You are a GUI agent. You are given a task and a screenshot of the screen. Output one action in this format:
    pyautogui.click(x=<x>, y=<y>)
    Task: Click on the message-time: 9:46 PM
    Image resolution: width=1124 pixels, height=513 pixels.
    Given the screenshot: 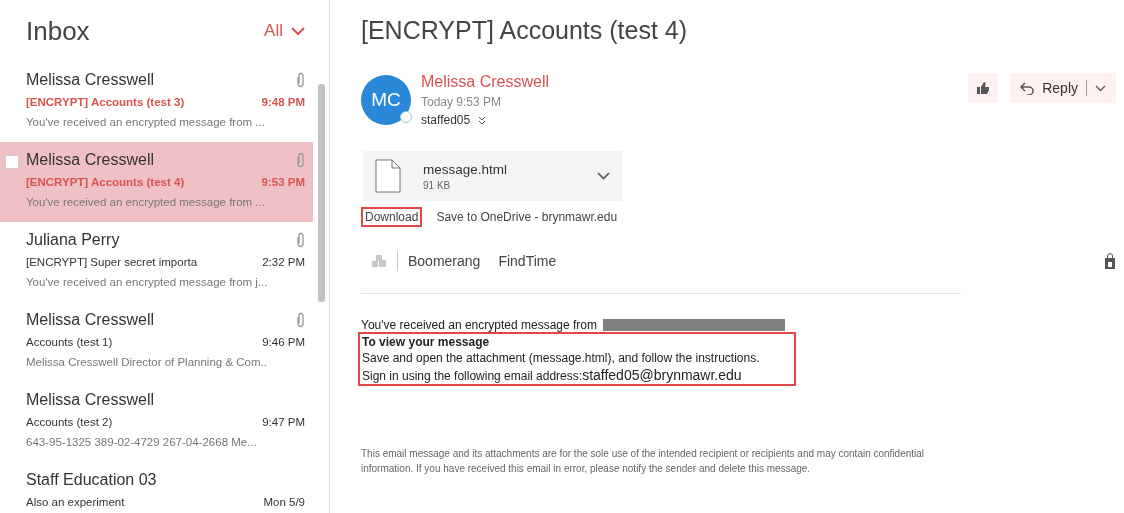 What is the action you would take?
    pyautogui.click(x=283, y=342)
    